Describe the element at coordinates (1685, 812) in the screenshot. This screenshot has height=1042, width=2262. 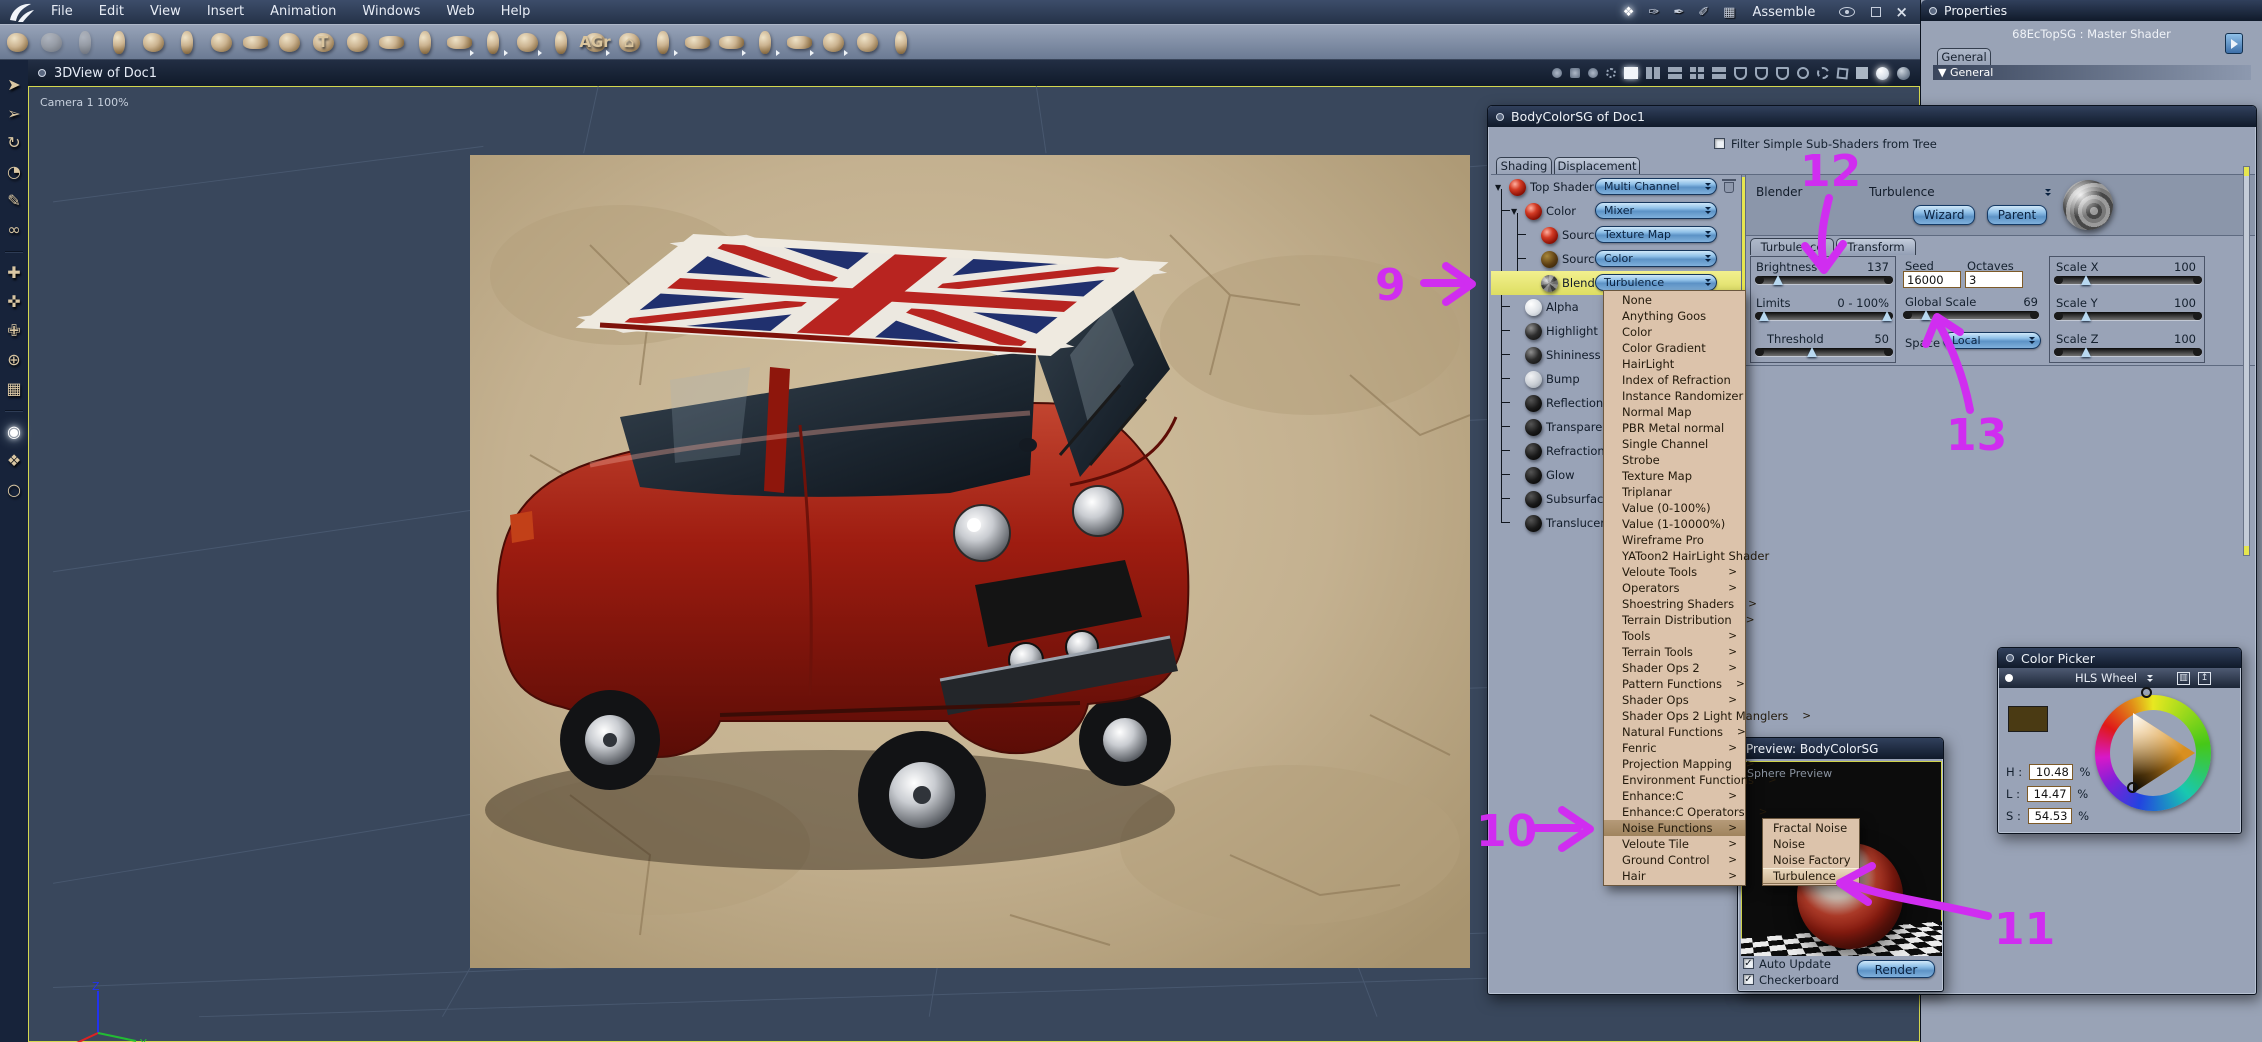
I see `menu-option: Enhance:C Operators >` at that location.